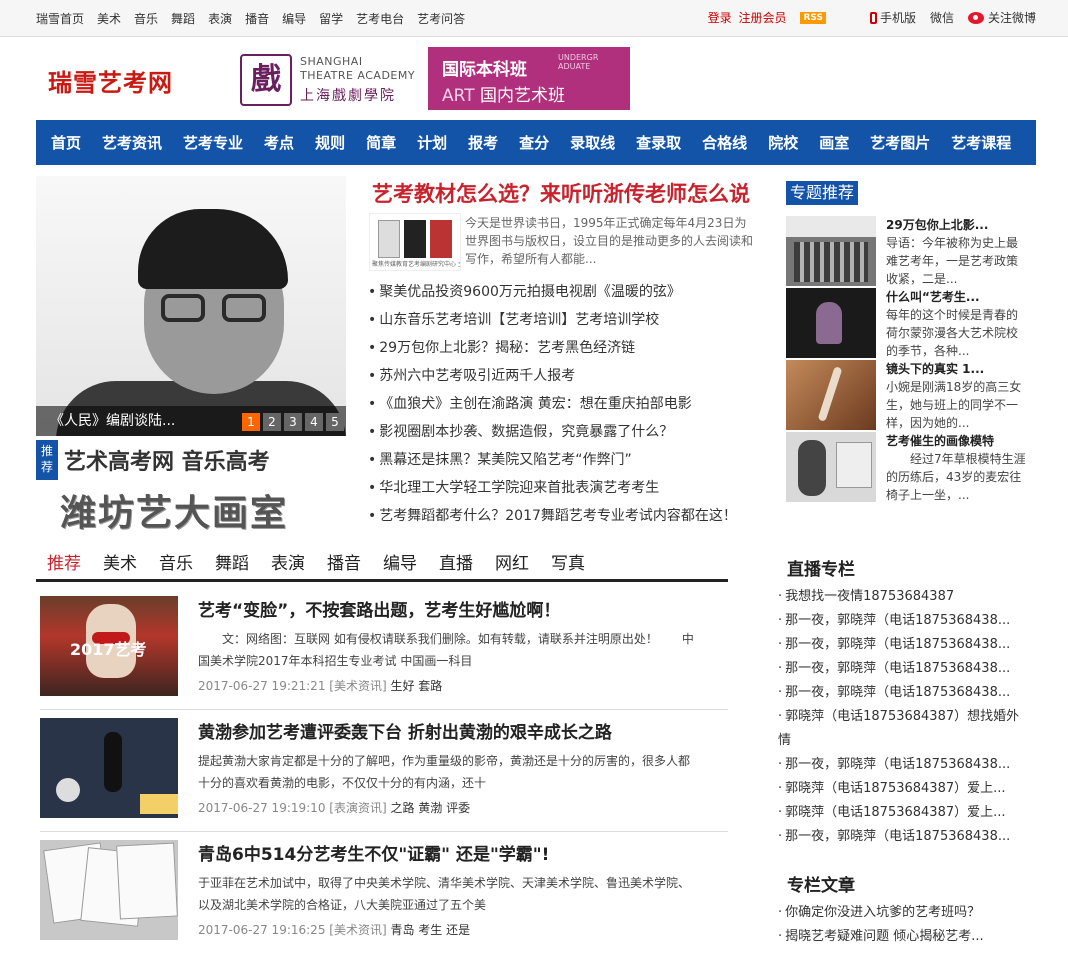 This screenshot has height=956, width=1068. I want to click on news-list-item: 聚美优品投资9600万元拍摄电视剧《温暖的弦》, so click(558, 294).